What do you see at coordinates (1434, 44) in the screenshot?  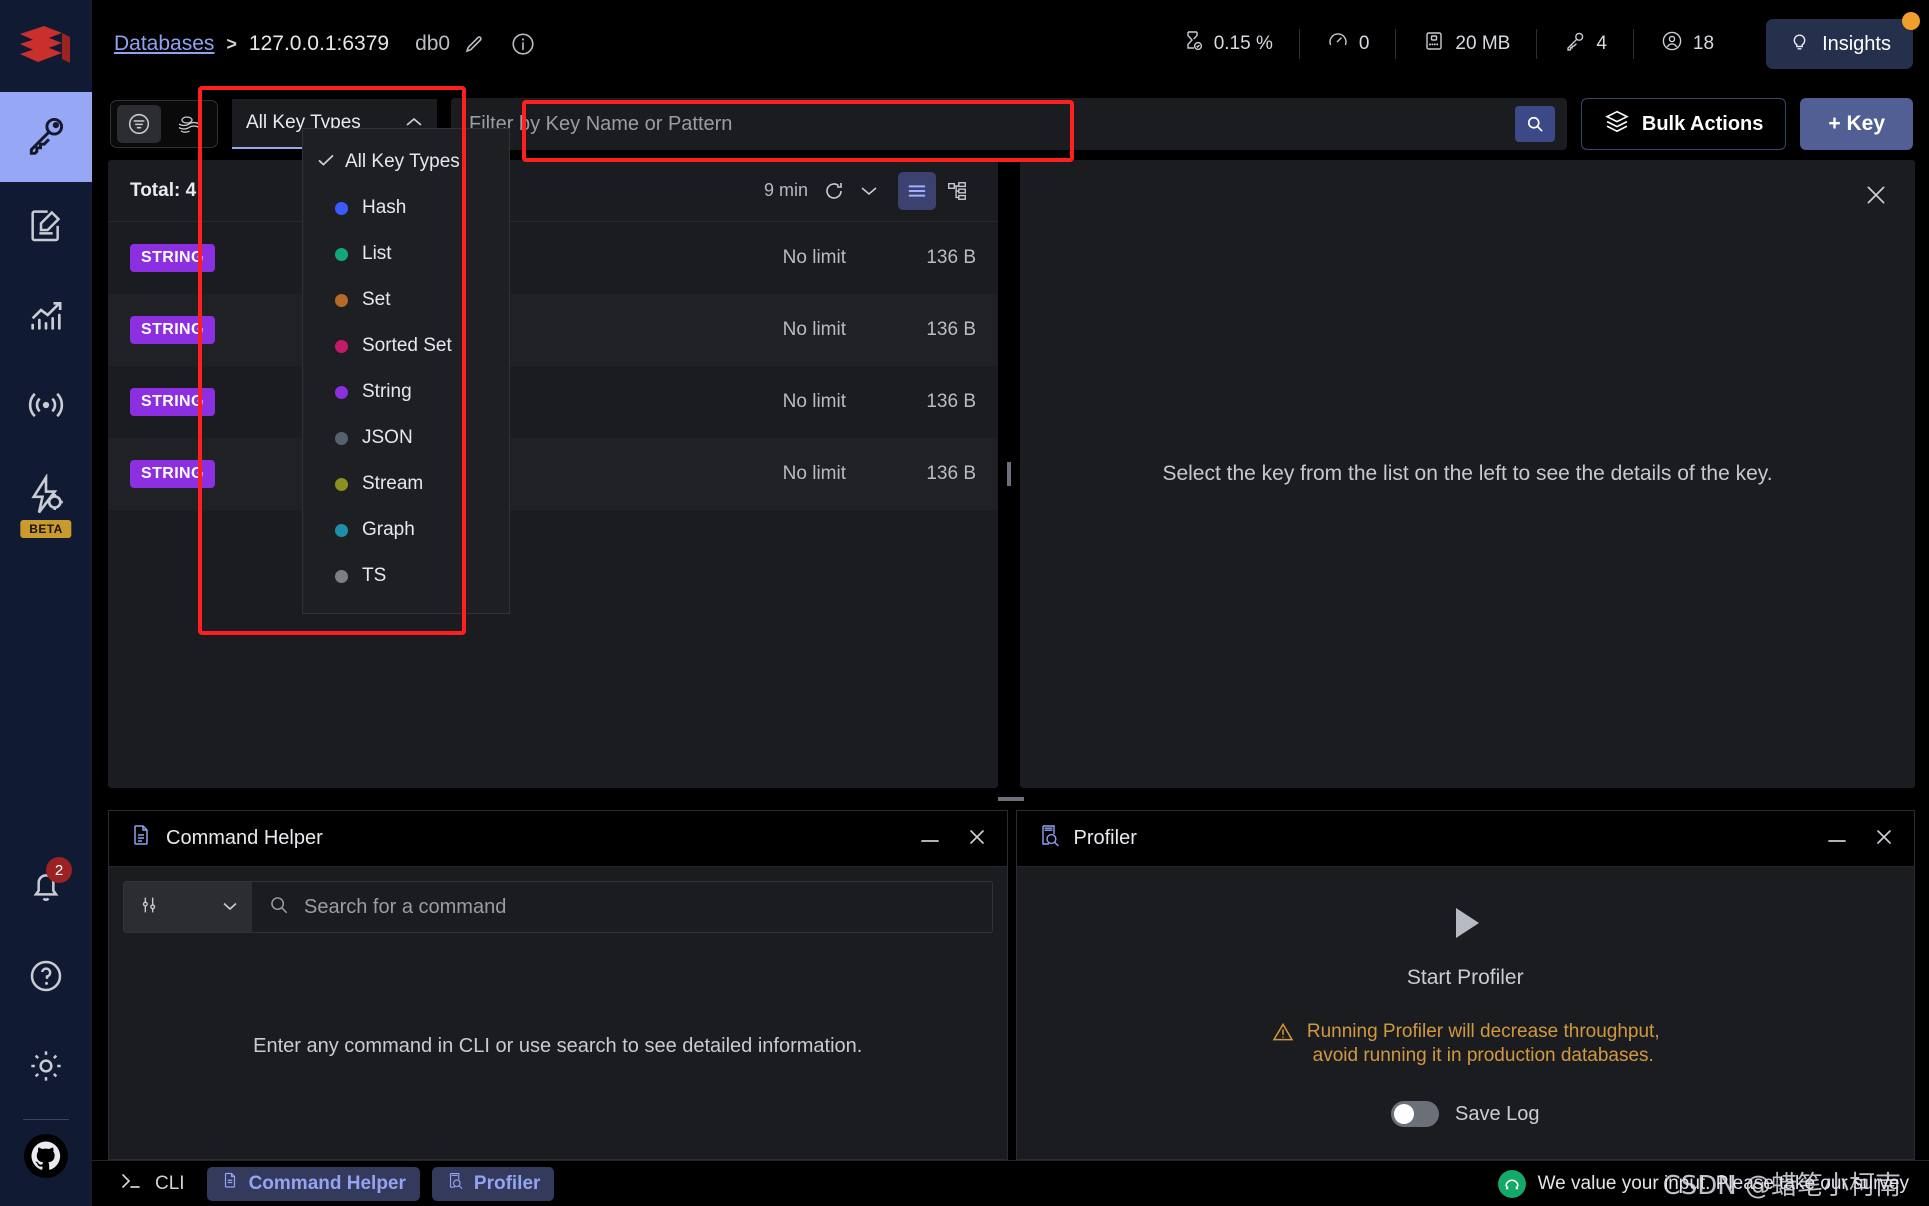 I see `memory-card-icon` at bounding box center [1434, 44].